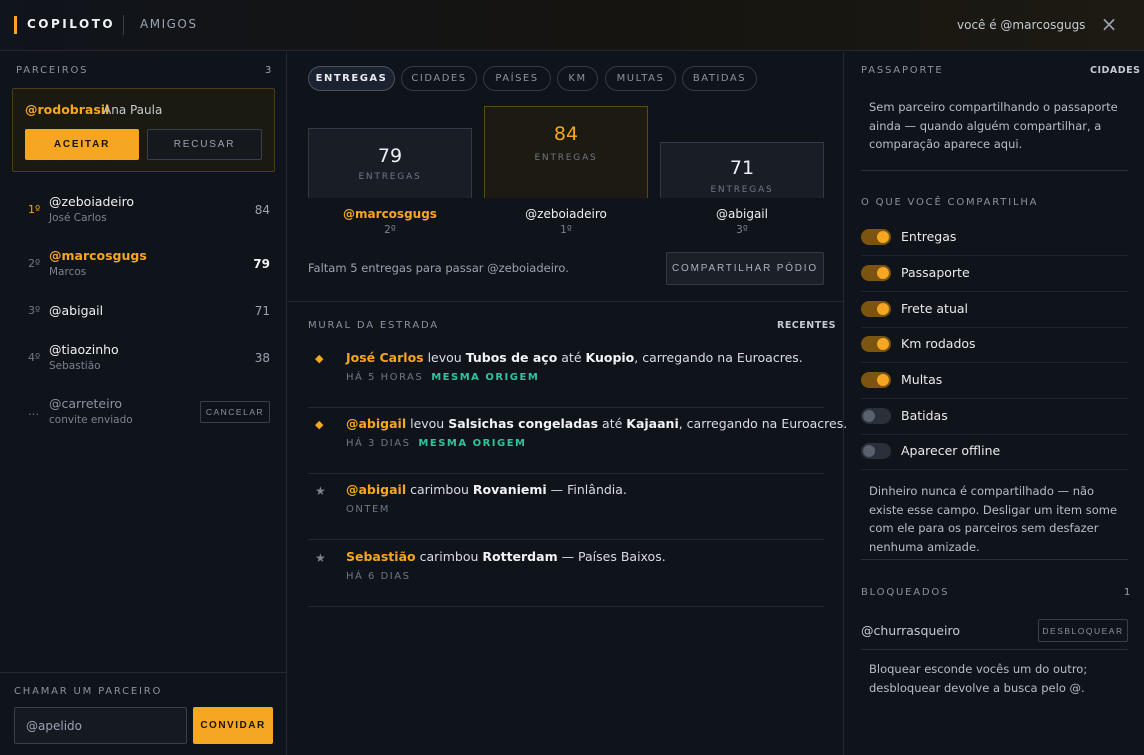 Image resolution: width=1144 pixels, height=755 pixels. Describe the element at coordinates (719, 78) in the screenshot. I see `tab-batidas: BATIDAS` at that location.